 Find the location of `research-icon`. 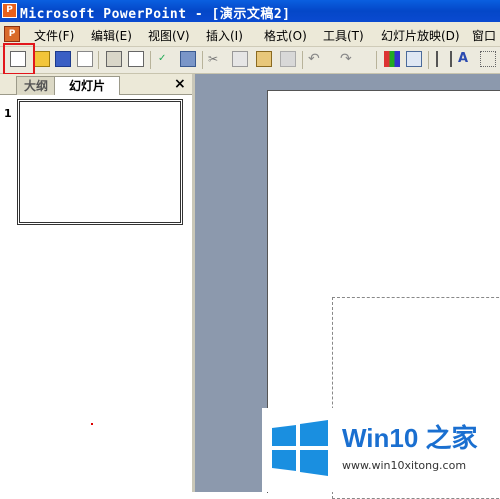

research-icon is located at coordinates (188, 59).